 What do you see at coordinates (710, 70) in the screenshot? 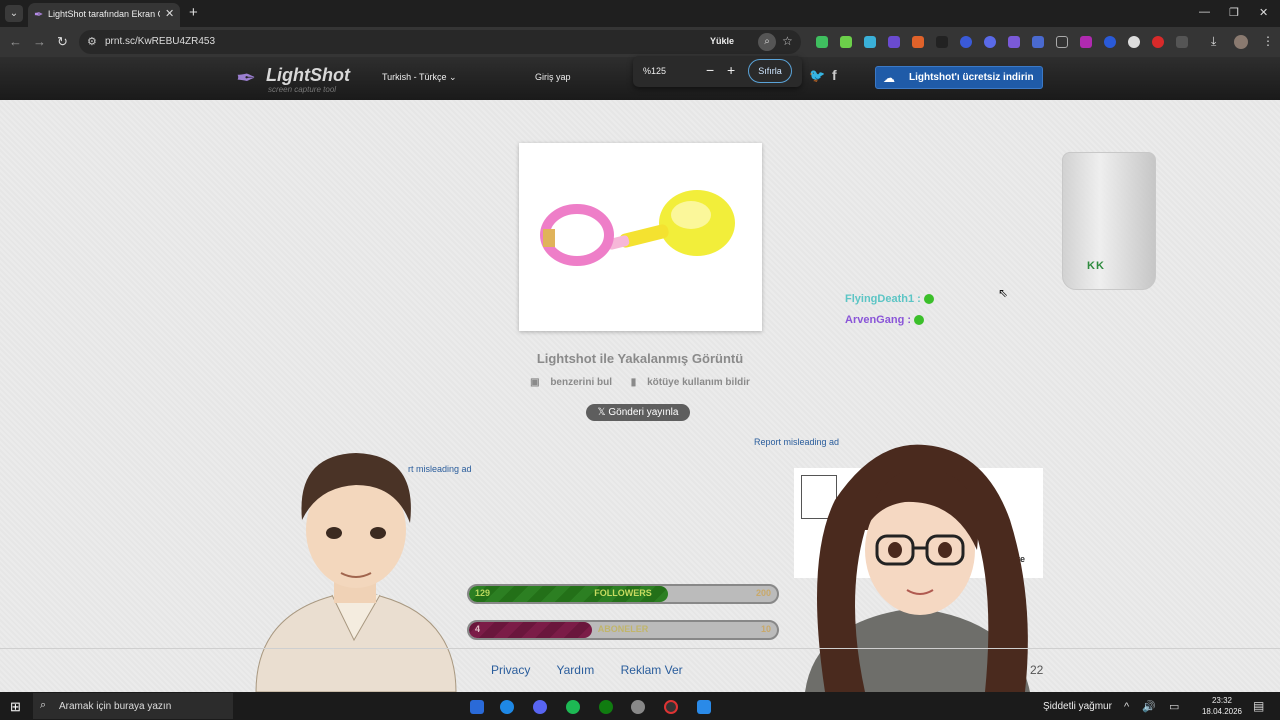
I see `zoom-out-button: −` at bounding box center [710, 70].